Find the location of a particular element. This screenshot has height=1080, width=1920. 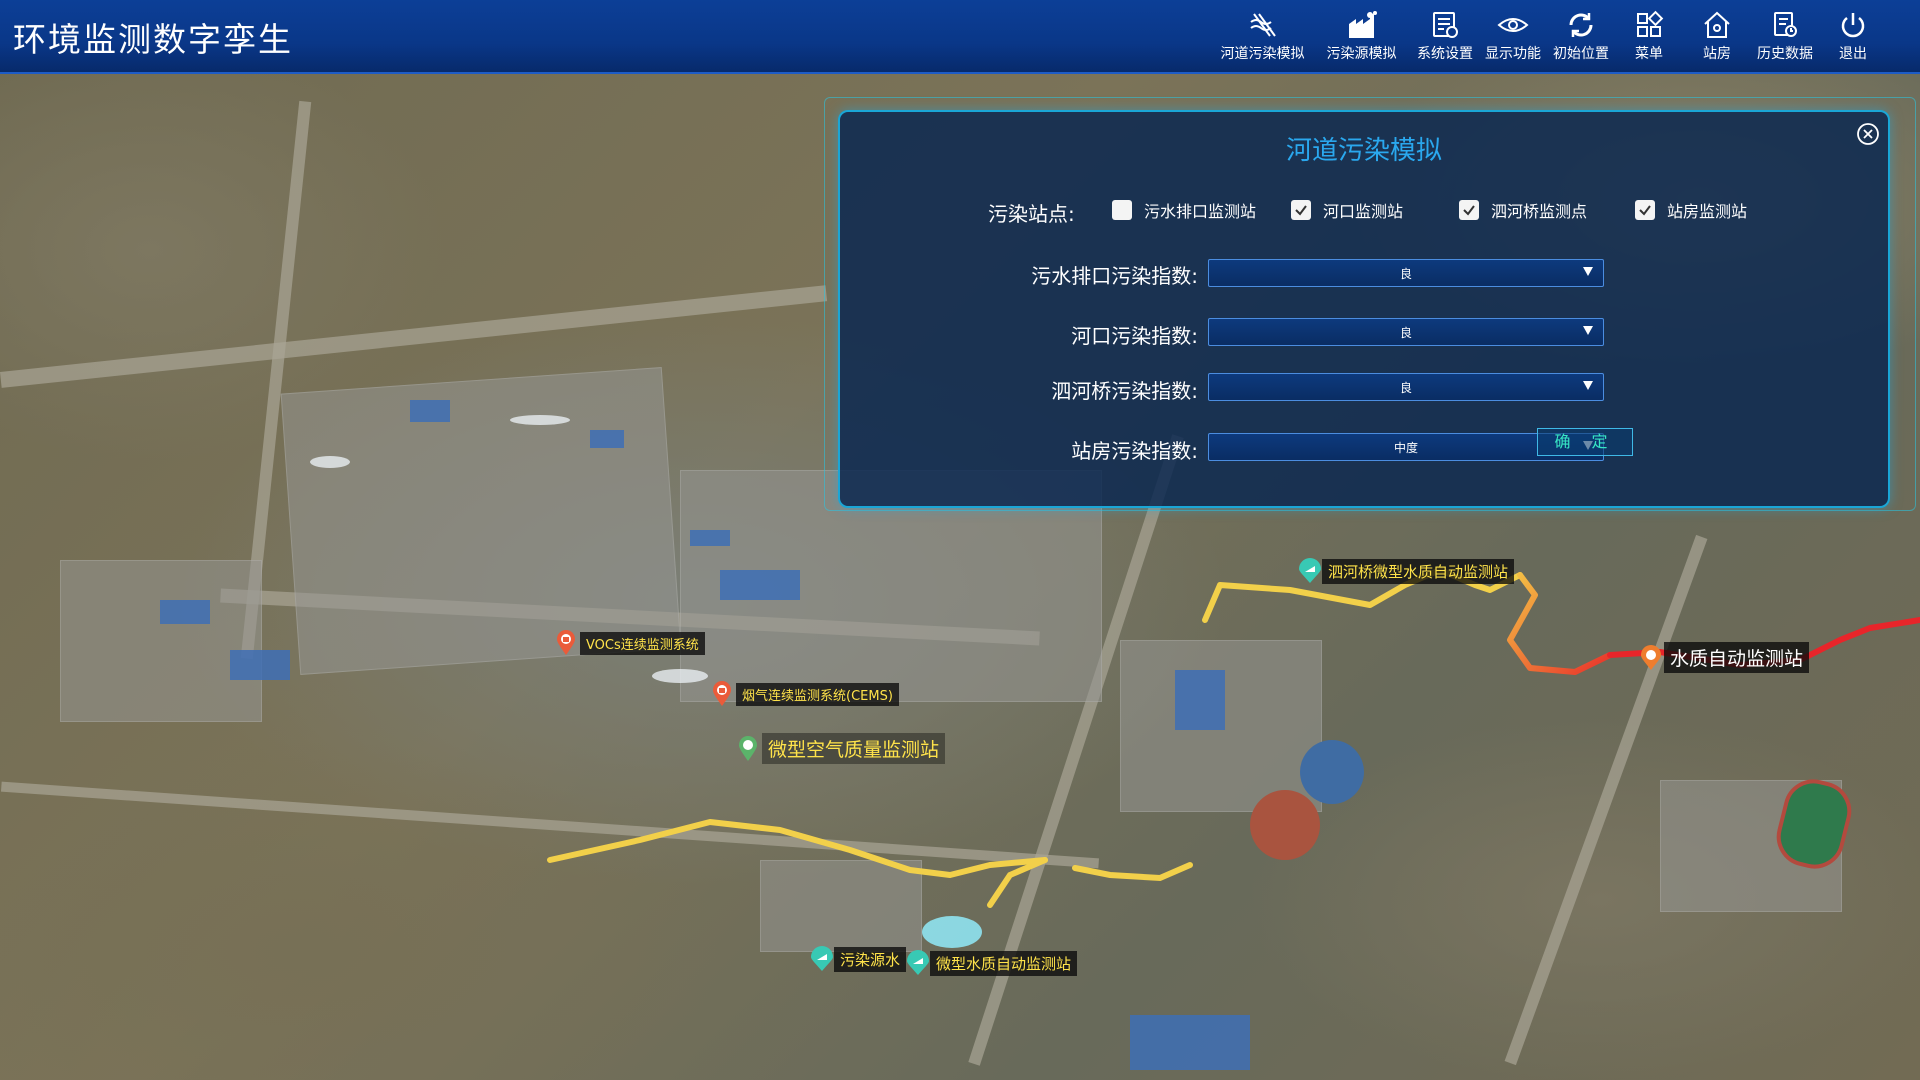

power-icon is located at coordinates (1853, 25).